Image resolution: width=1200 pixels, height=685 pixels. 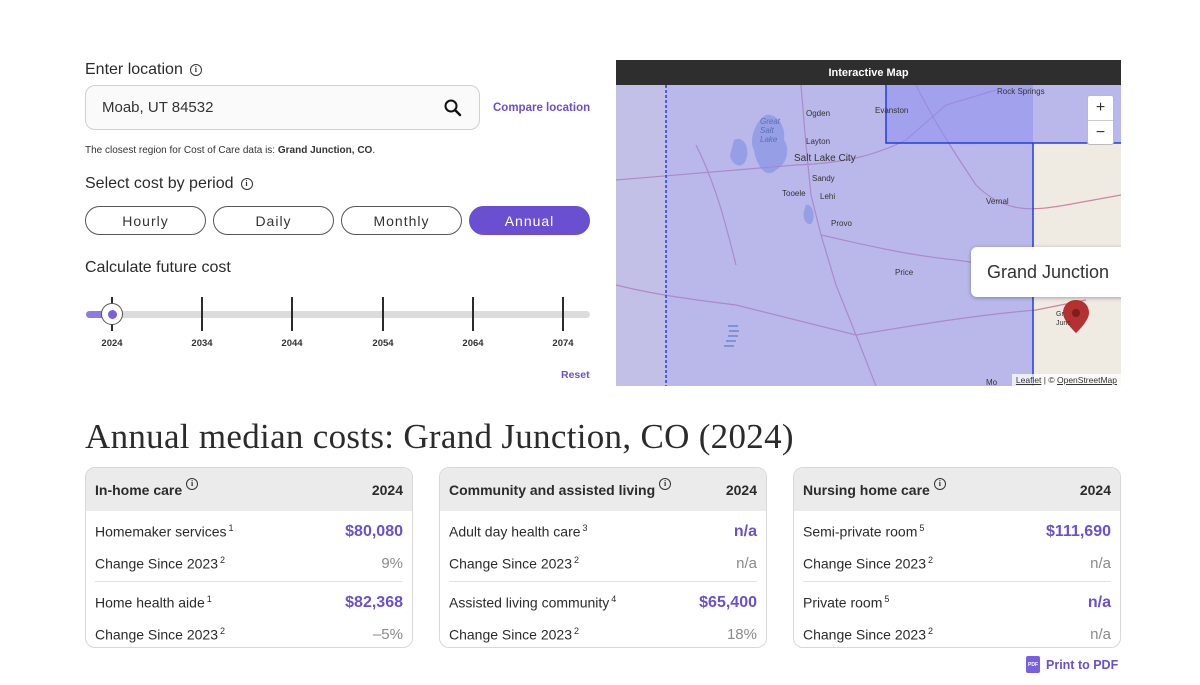 I want to click on map-place-label: Vernal, so click(x=997, y=201).